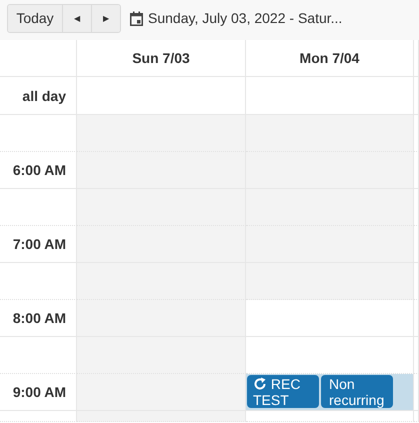 This screenshot has width=419, height=423. I want to click on recurring-icon, so click(260, 384).